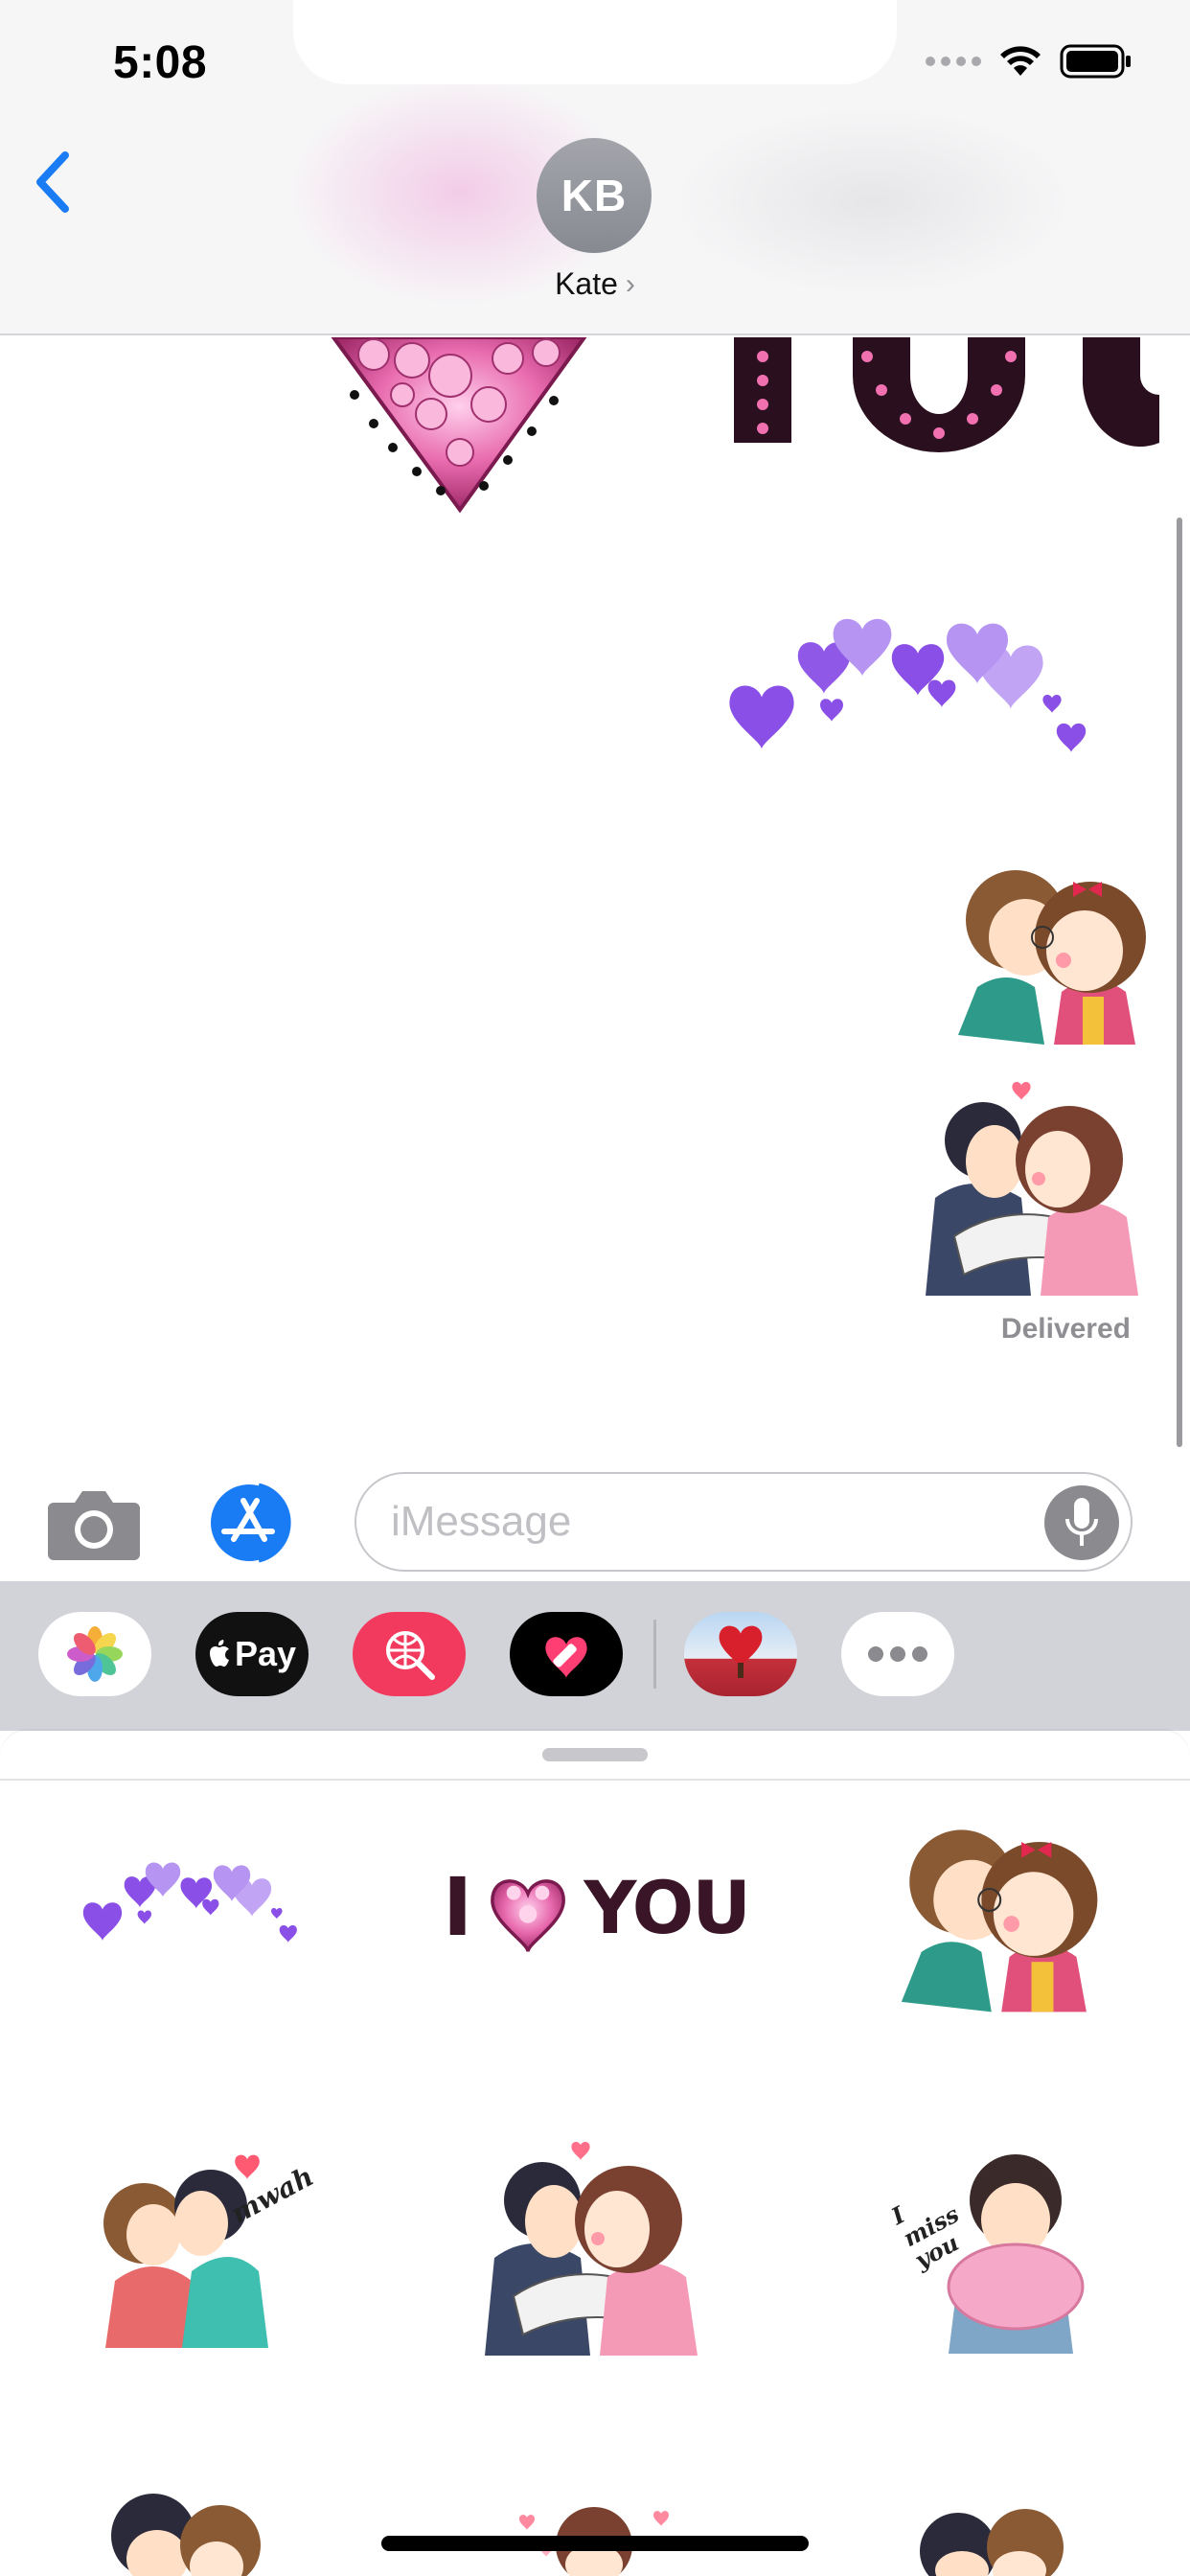 Image resolution: width=1190 pixels, height=2576 pixels. I want to click on drawer-sticker-purple-hearts, so click(192, 1902).